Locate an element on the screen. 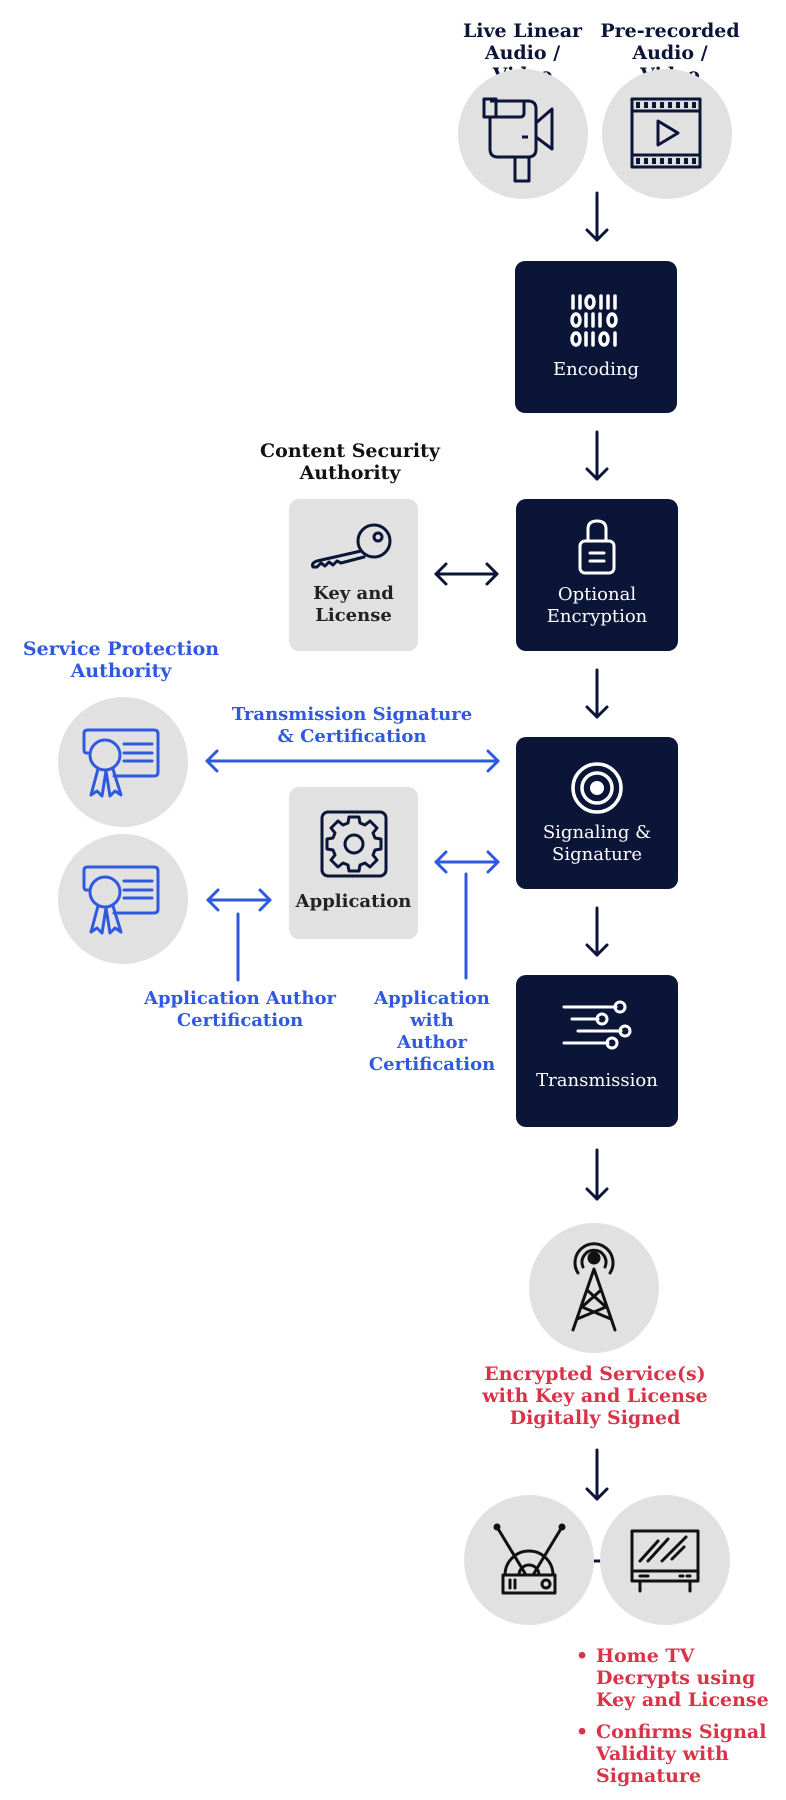 The image size is (786, 1800). broadcast-tower-icon is located at coordinates (594, 1287).